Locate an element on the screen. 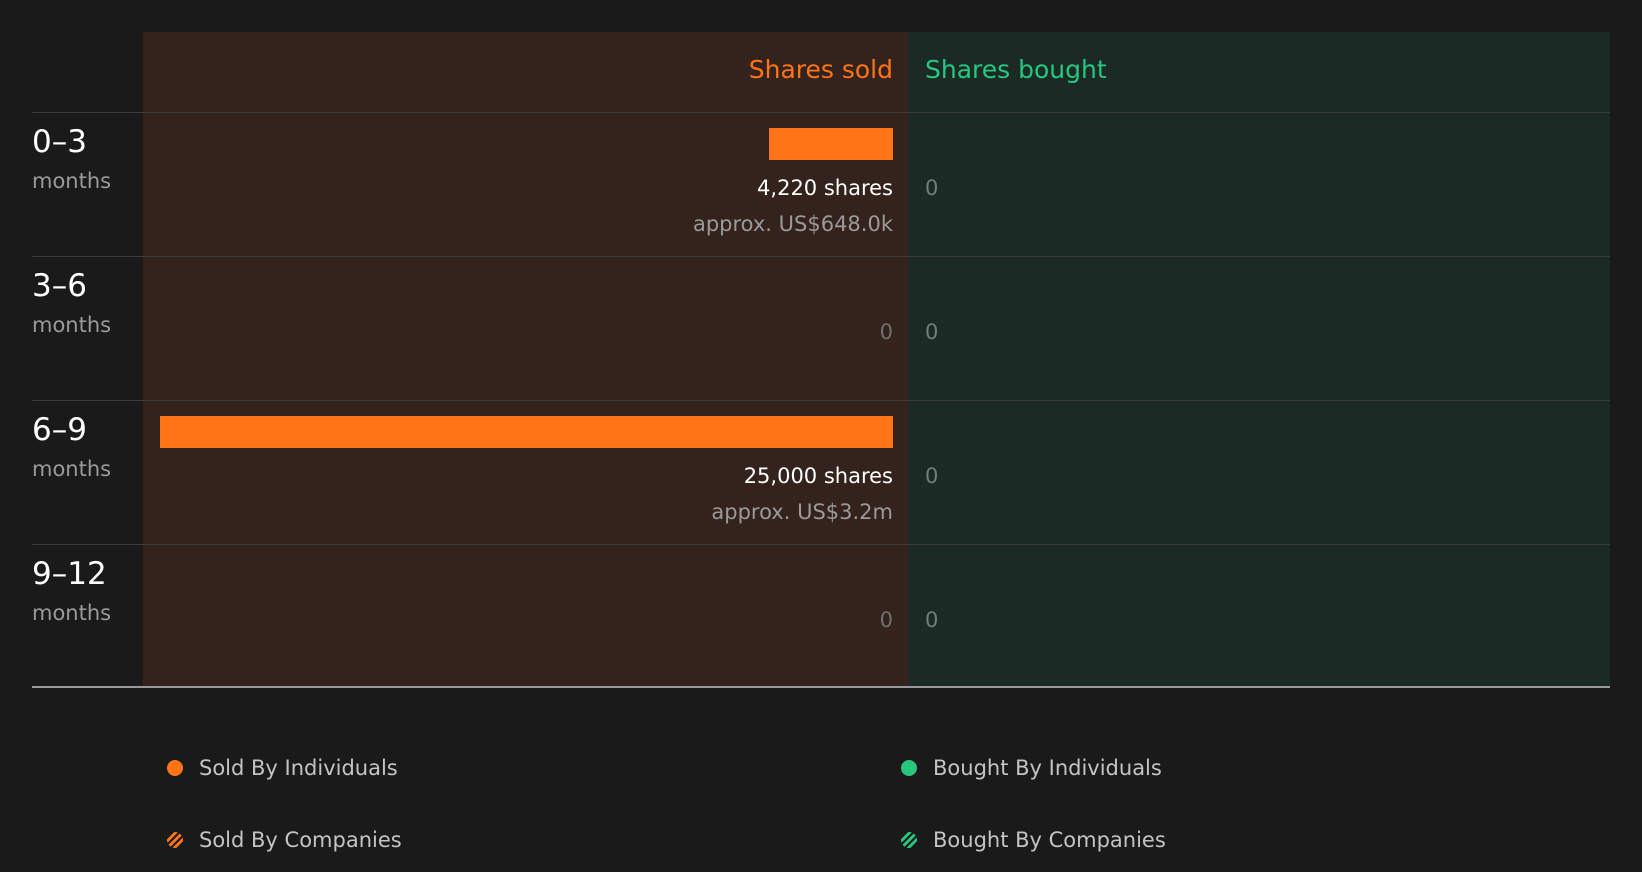 Image resolution: width=1642 pixels, height=872 pixels. legend-label: Bought By Companies is located at coordinates (1049, 840).